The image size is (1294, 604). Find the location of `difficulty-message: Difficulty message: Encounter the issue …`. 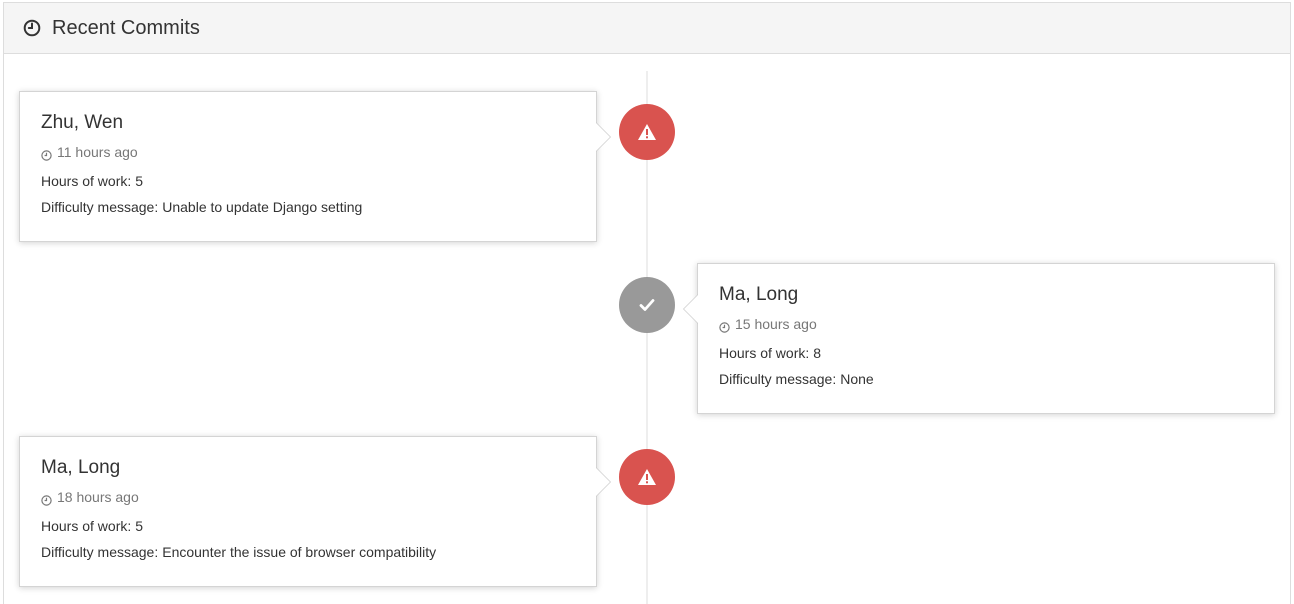

difficulty-message: Difficulty message: Encounter the issue … is located at coordinates (308, 552).